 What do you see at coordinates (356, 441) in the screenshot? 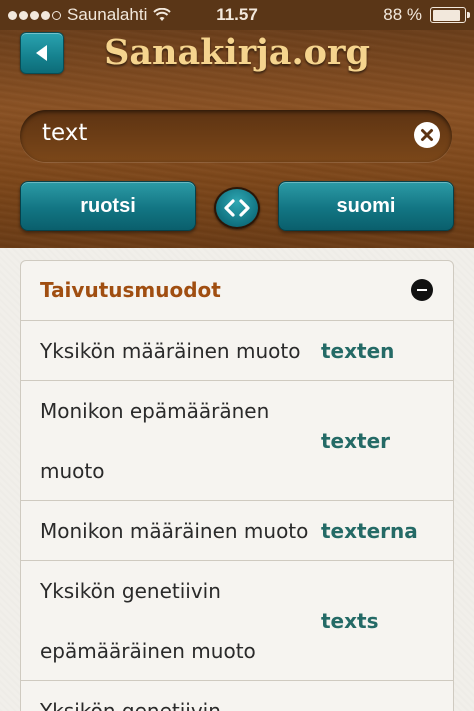
I see `form-value: texter` at bounding box center [356, 441].